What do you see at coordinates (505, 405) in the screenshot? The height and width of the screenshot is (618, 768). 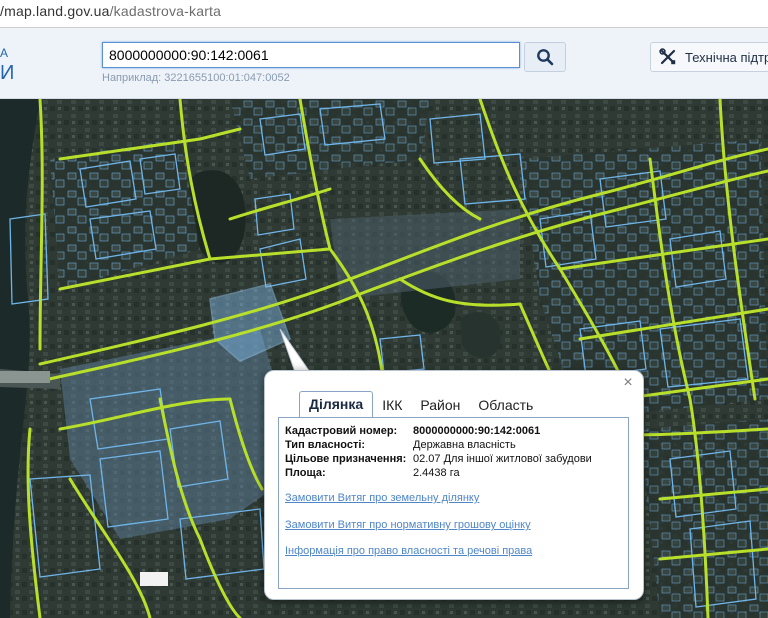 I see `tab-region: Область` at bounding box center [505, 405].